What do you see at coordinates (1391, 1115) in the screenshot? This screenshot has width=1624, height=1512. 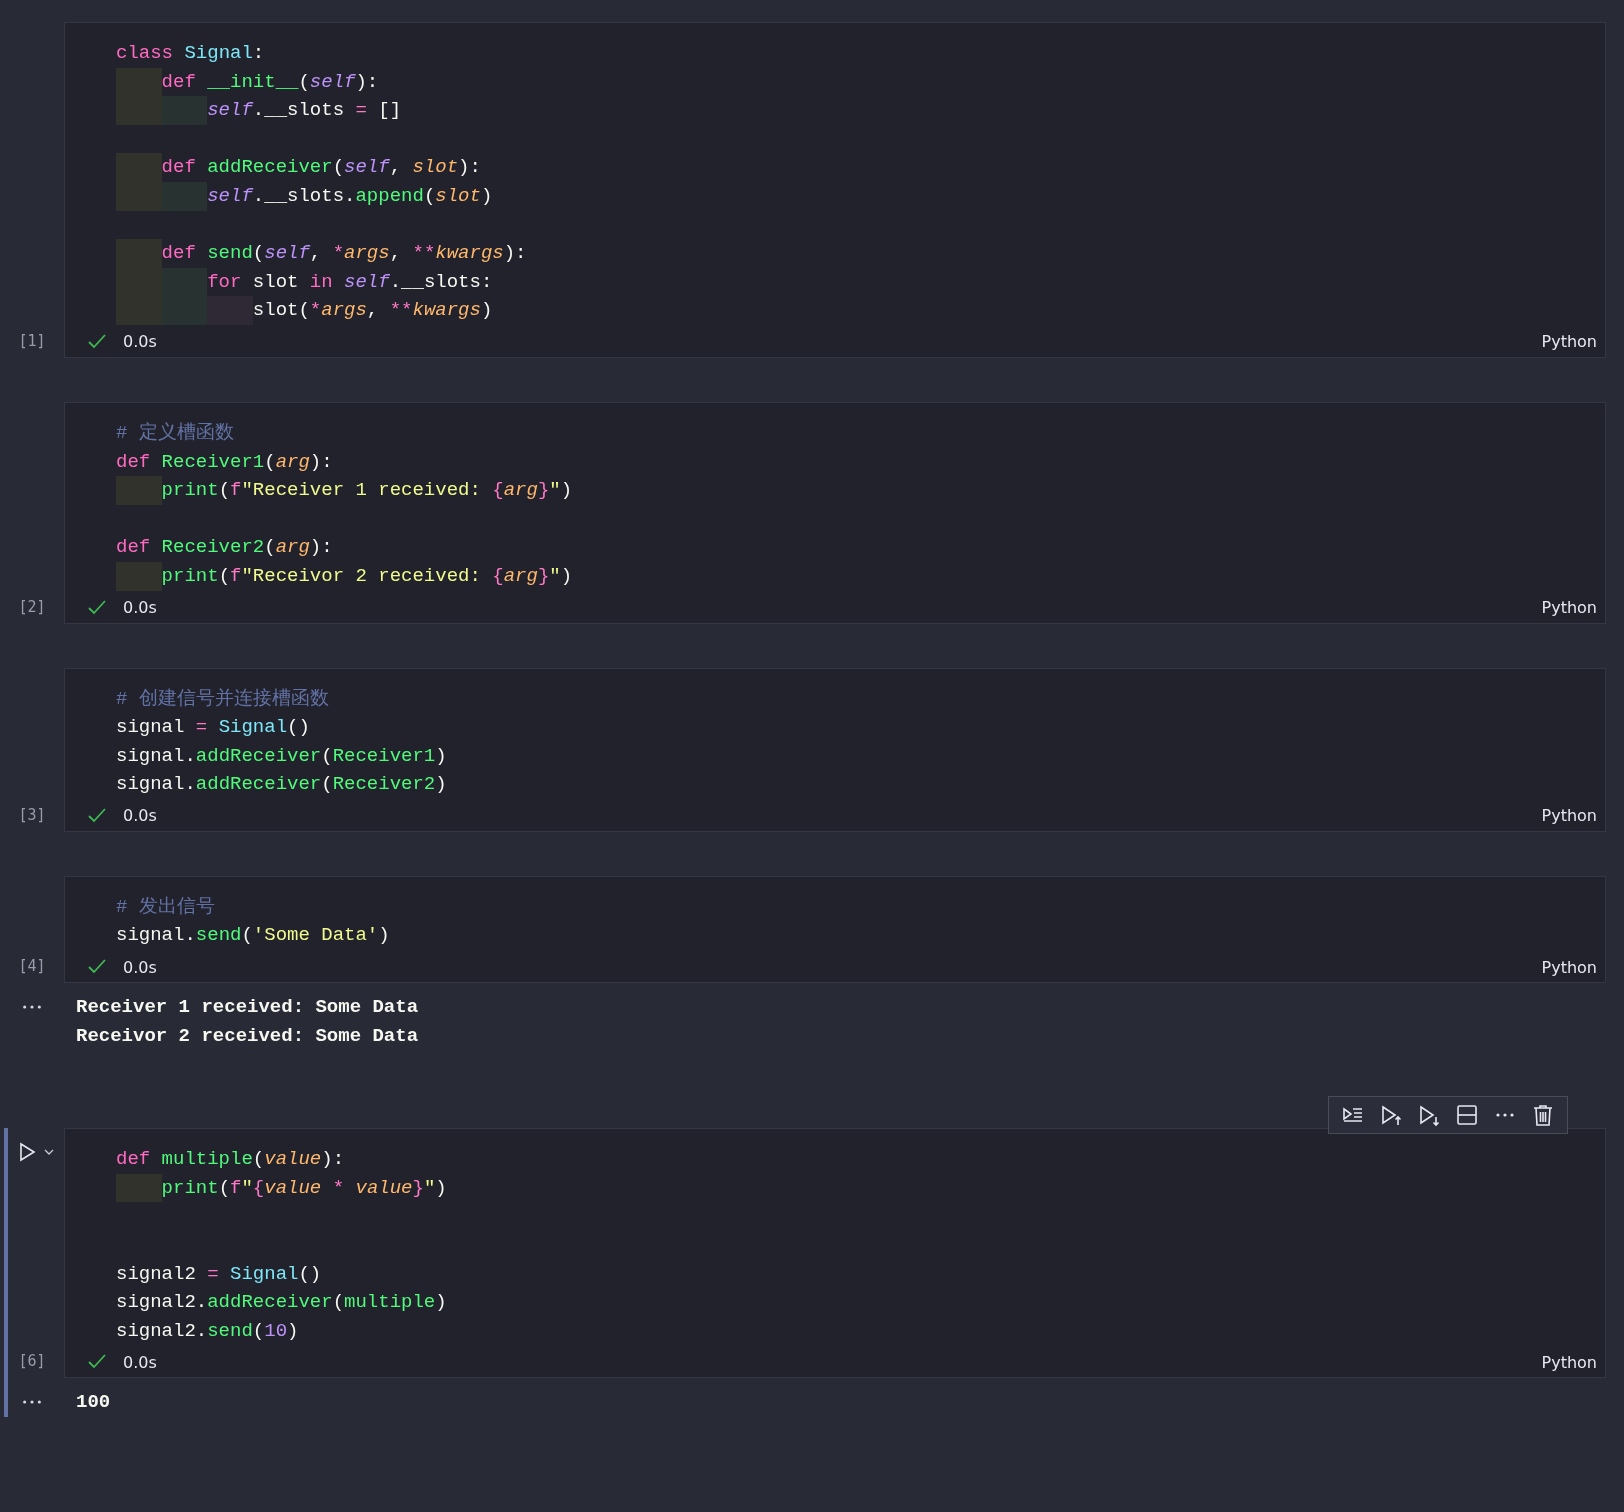 I see `run-above-icon` at bounding box center [1391, 1115].